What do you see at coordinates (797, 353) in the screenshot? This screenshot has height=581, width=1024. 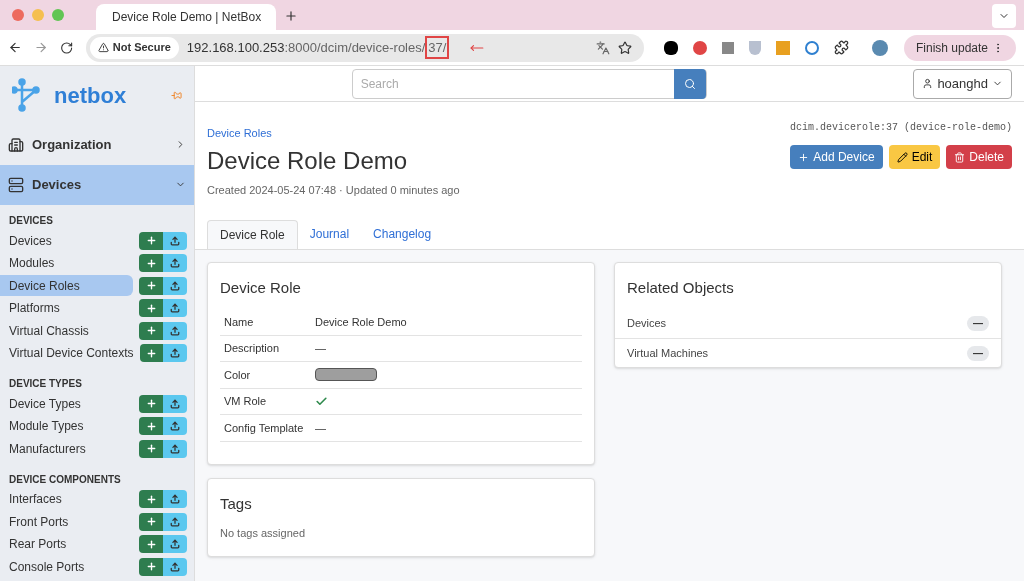 I see `related-link: Virtual Machines` at bounding box center [797, 353].